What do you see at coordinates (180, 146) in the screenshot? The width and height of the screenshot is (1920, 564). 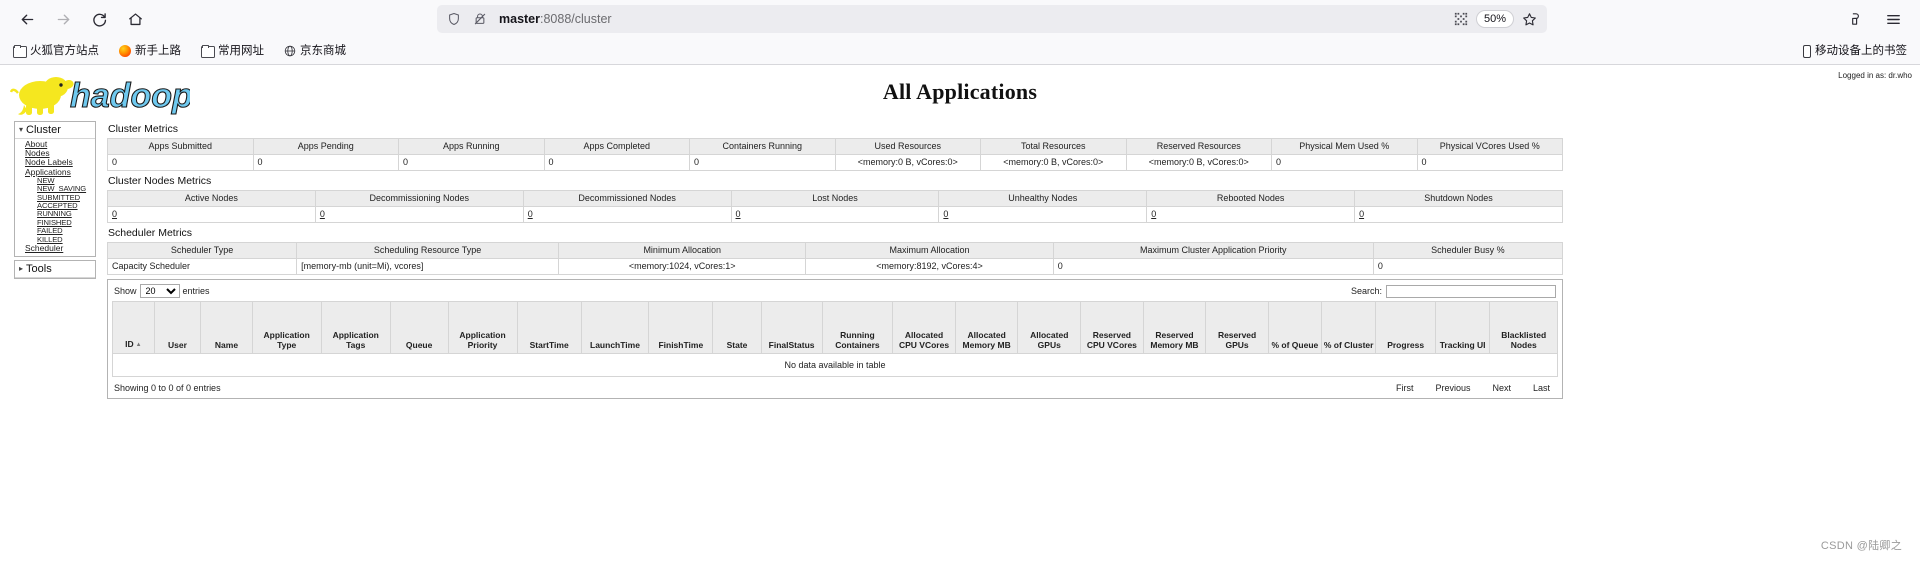 I see `th-apps-submitted: Apps Submitted` at bounding box center [180, 146].